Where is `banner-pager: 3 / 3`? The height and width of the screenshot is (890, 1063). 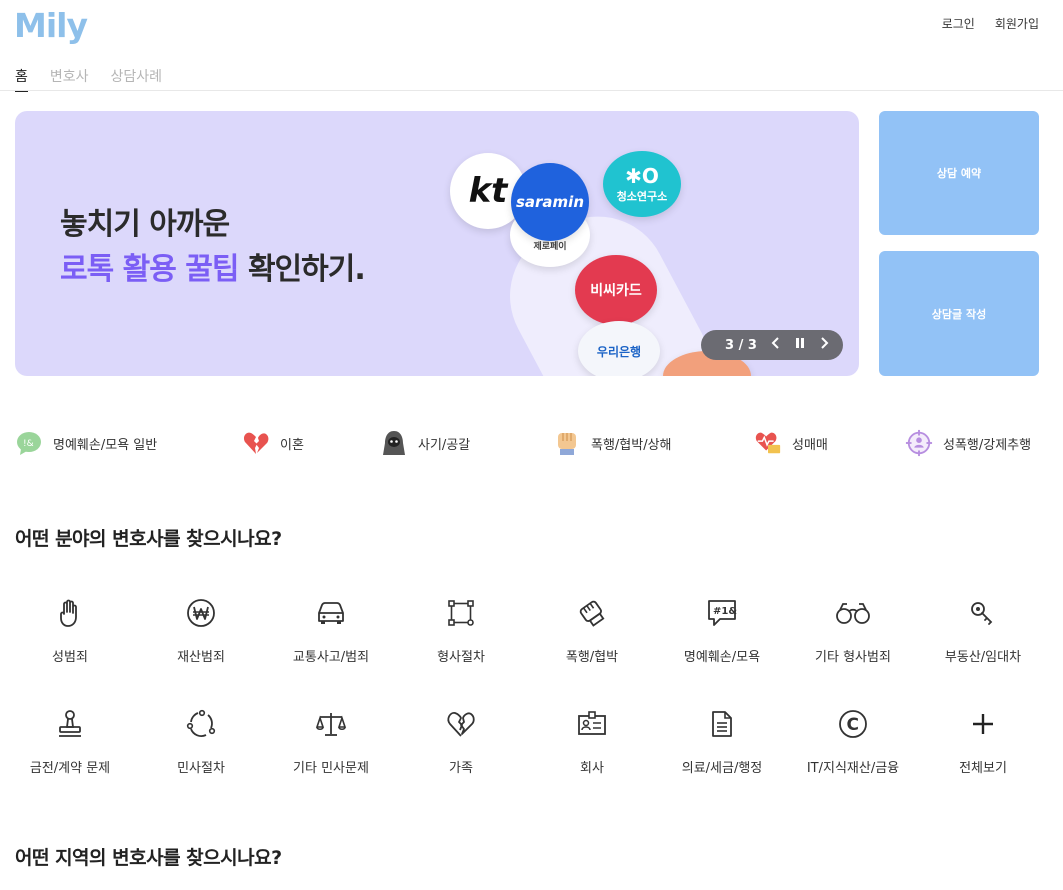 banner-pager: 3 / 3 is located at coordinates (772, 345).